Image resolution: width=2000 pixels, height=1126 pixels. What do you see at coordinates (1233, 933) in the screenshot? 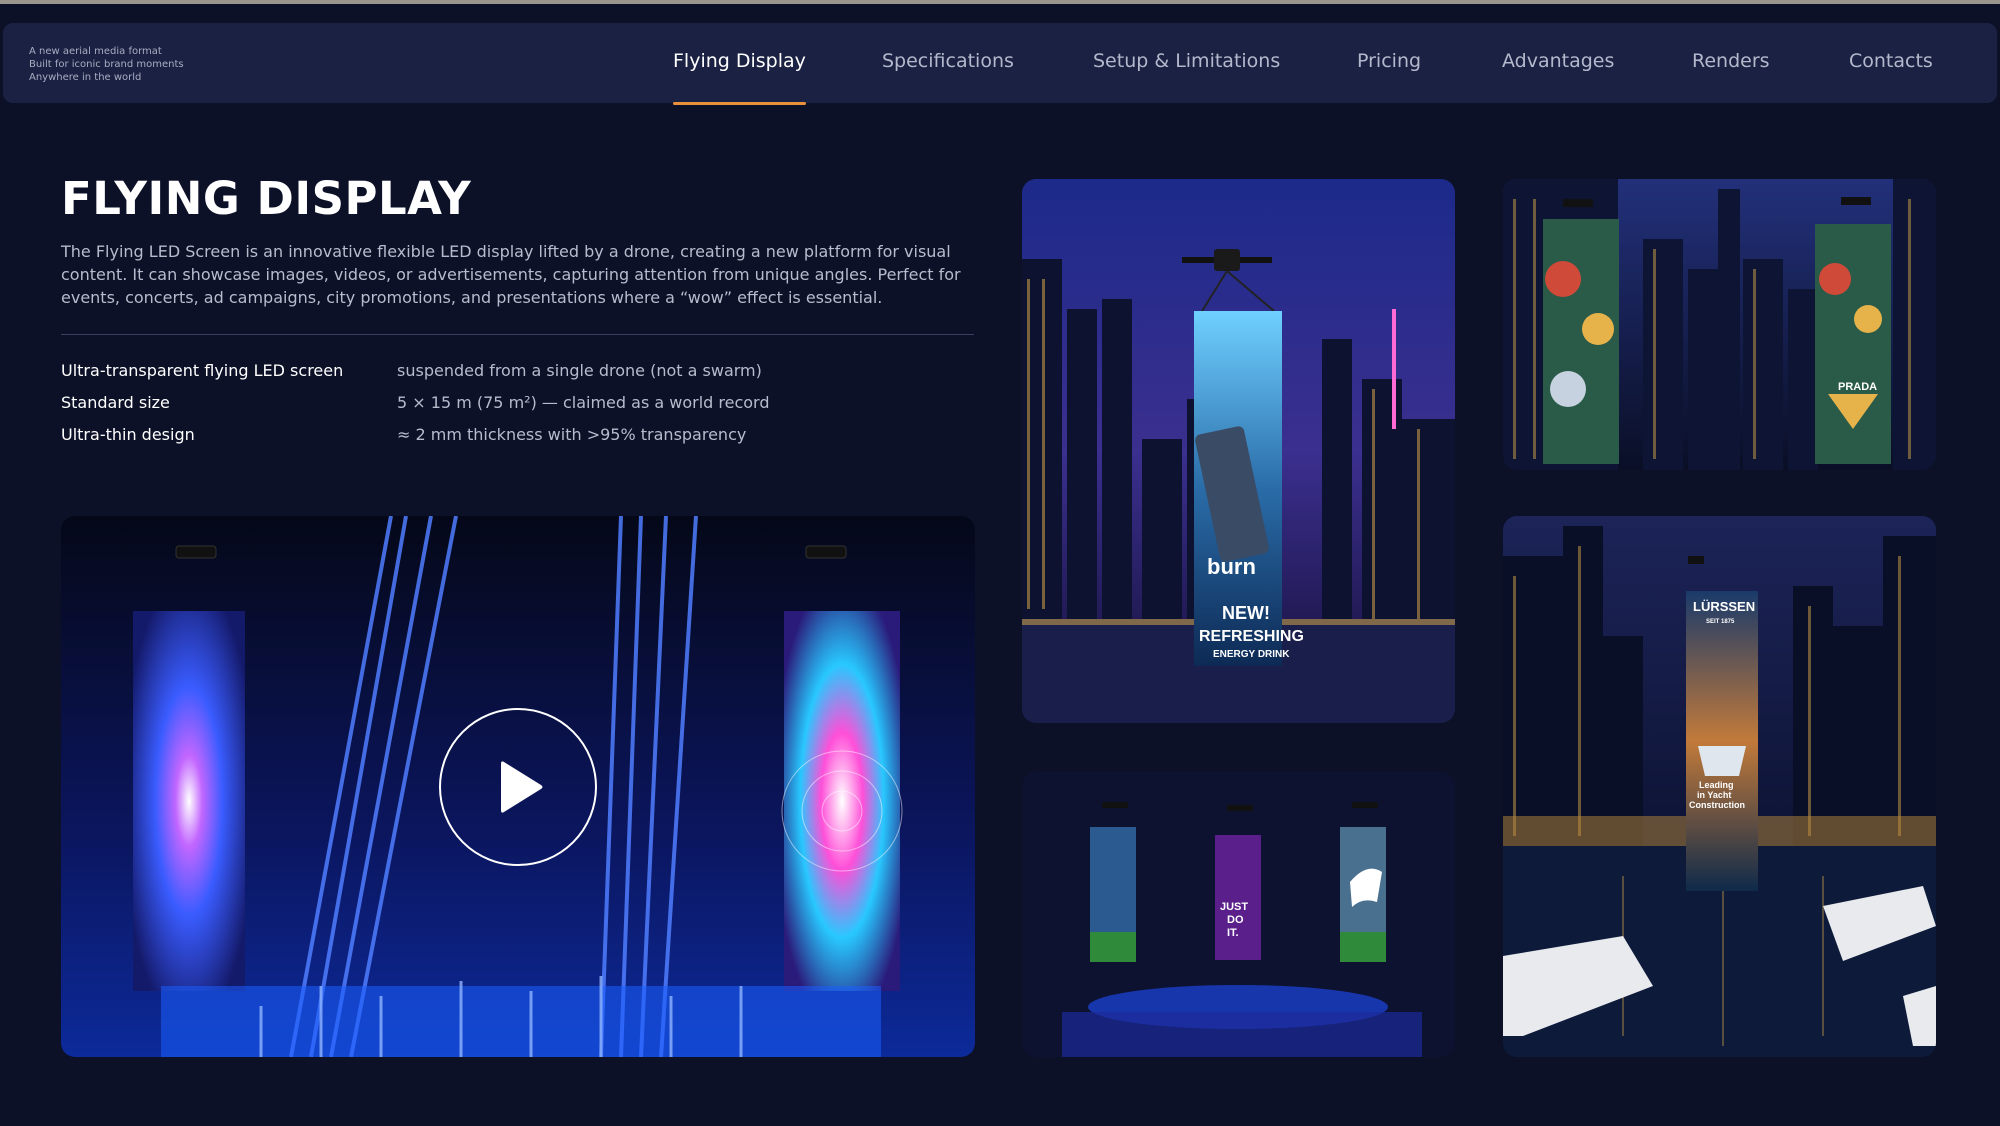
I see `banner-text: IT.` at bounding box center [1233, 933].